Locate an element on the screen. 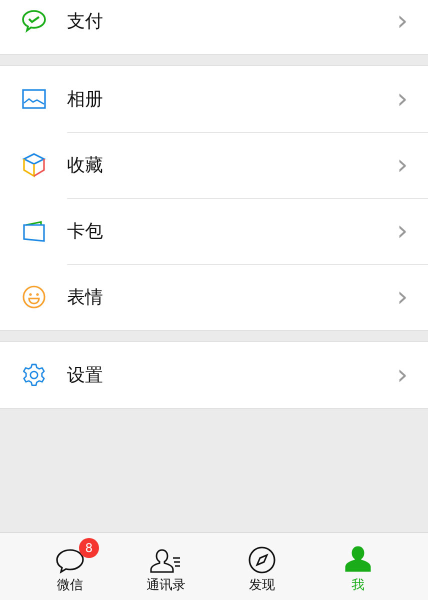 The height and width of the screenshot is (600, 428). picture-icon is located at coordinates (34, 99).